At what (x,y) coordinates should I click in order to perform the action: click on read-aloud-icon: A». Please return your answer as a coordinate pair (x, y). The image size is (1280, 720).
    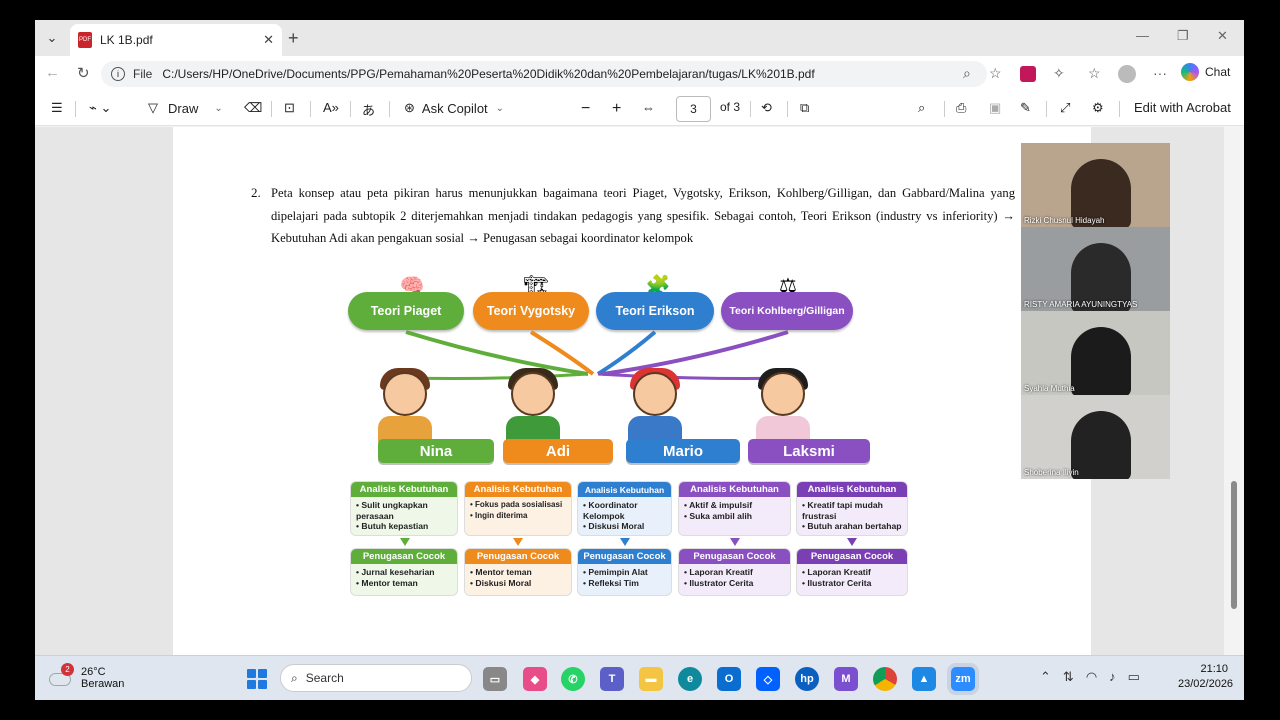
    Looking at the image, I should click on (331, 107).